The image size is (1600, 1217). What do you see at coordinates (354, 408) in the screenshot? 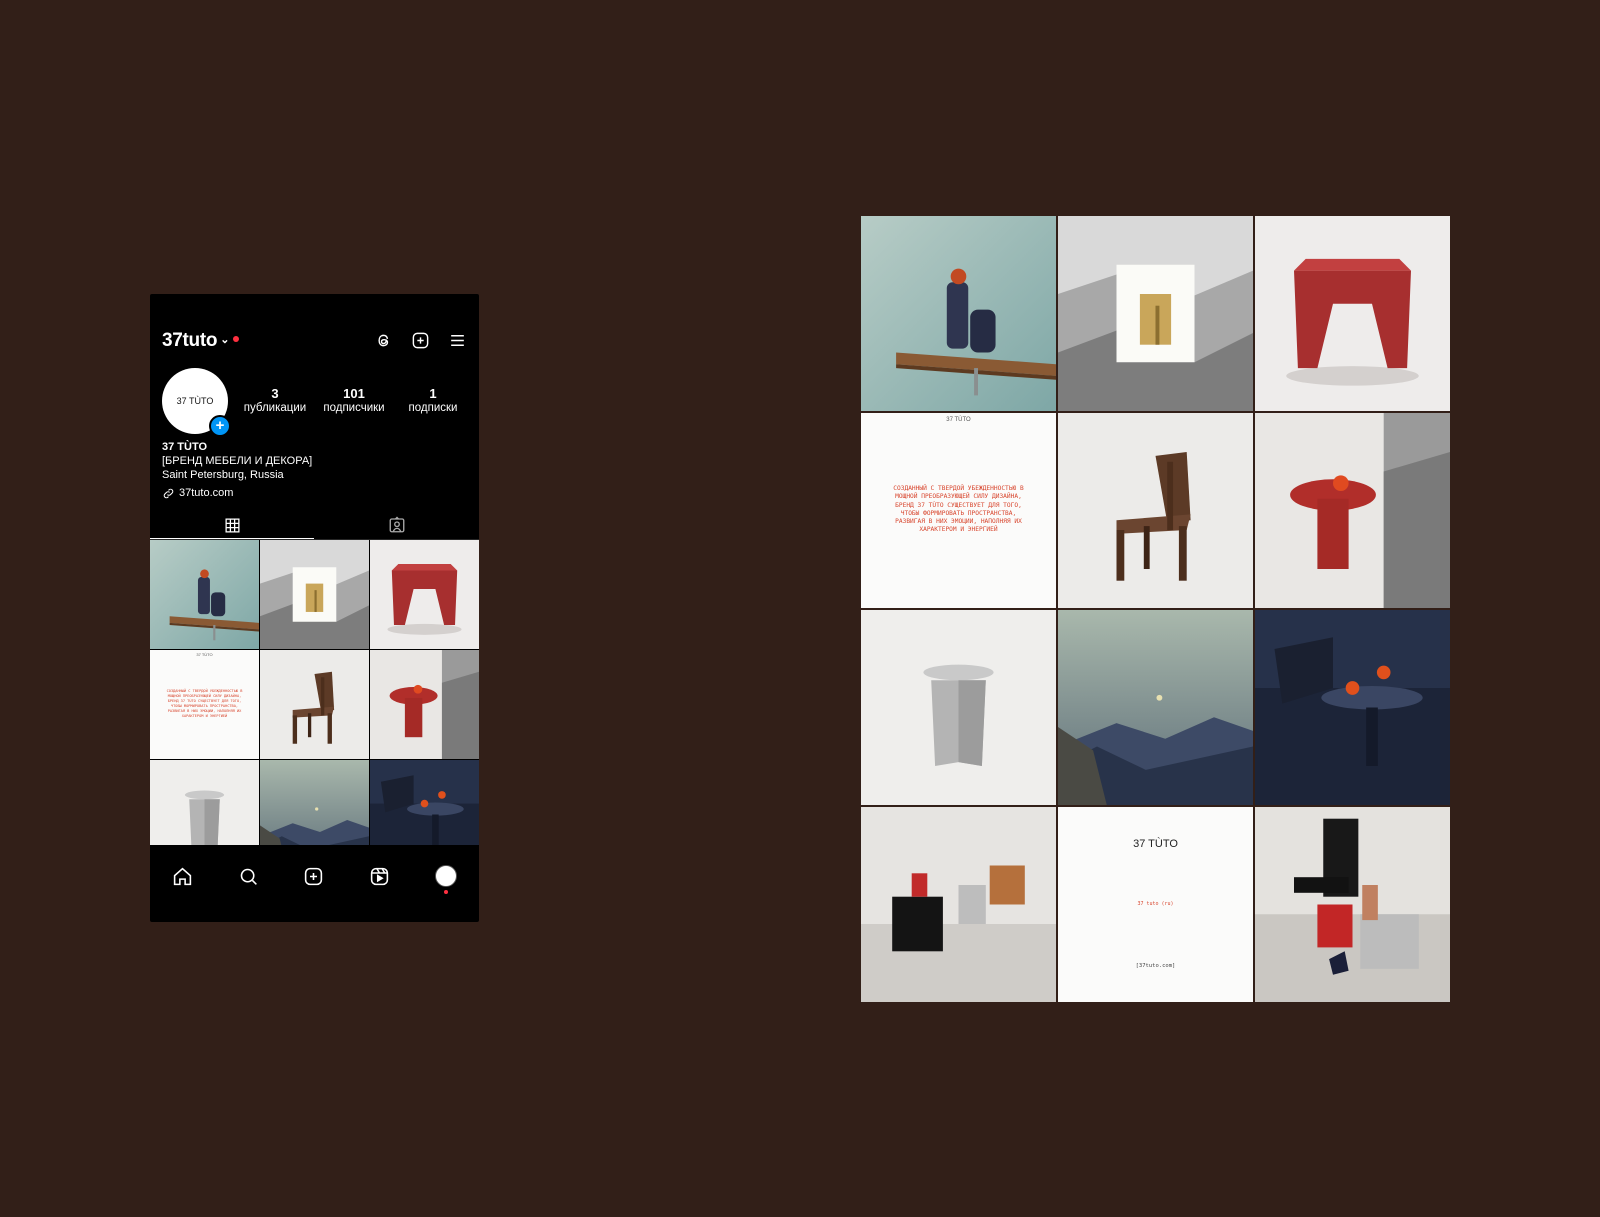
I see `stat-followers-label: подписчики` at bounding box center [354, 408].